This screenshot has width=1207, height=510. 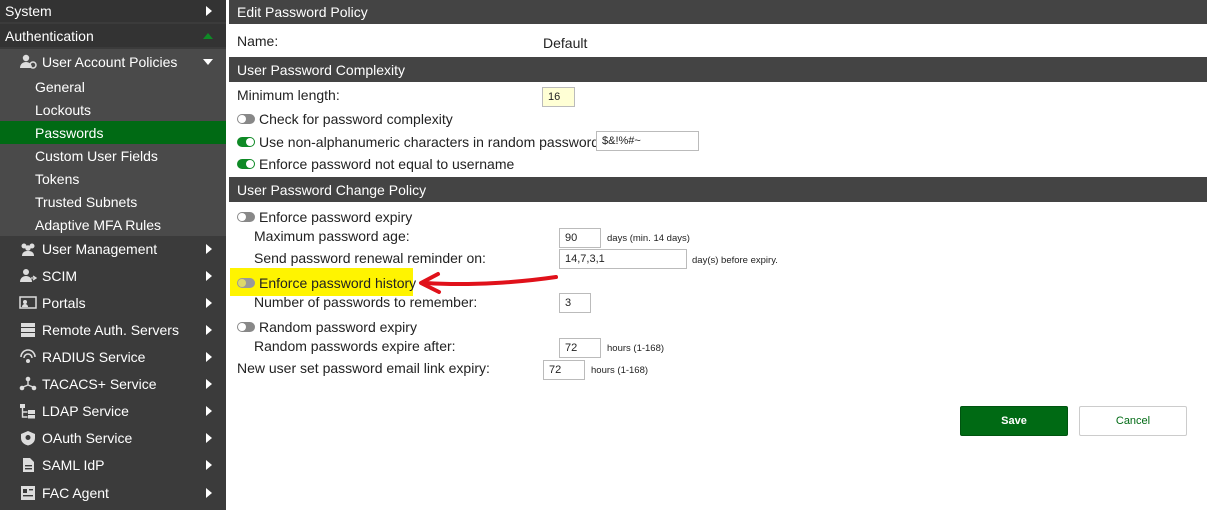 I want to click on max-age-hint: days (min. 14 days), so click(x=648, y=238).